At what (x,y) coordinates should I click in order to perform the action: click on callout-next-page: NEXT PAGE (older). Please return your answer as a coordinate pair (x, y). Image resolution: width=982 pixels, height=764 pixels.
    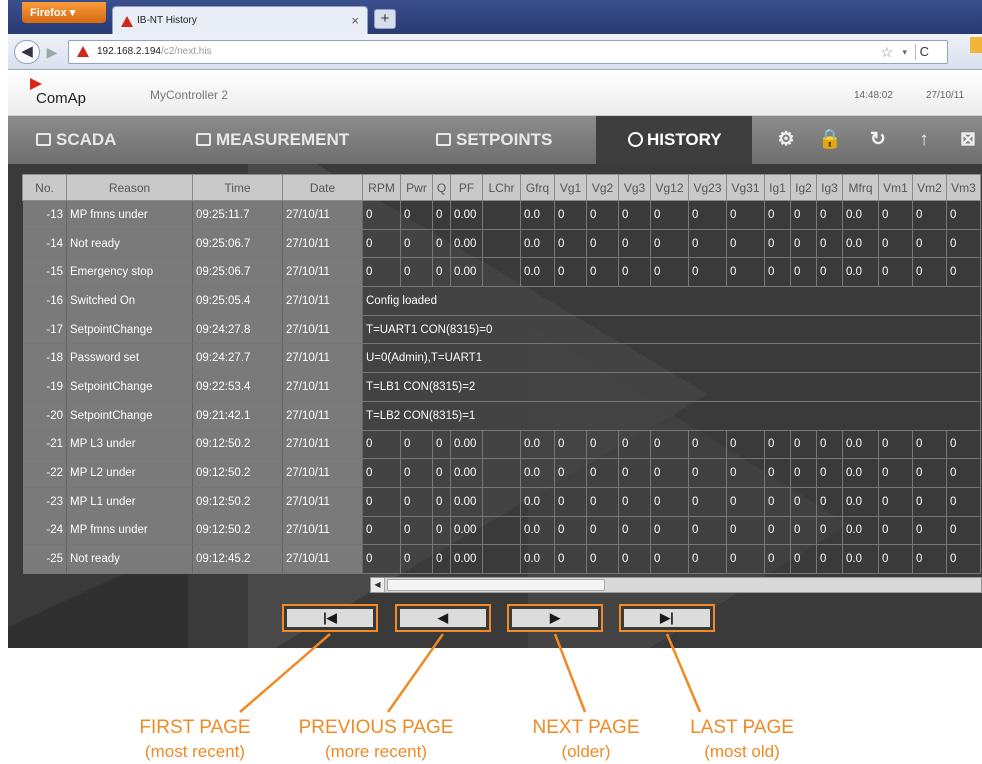
    Looking at the image, I should click on (586, 740).